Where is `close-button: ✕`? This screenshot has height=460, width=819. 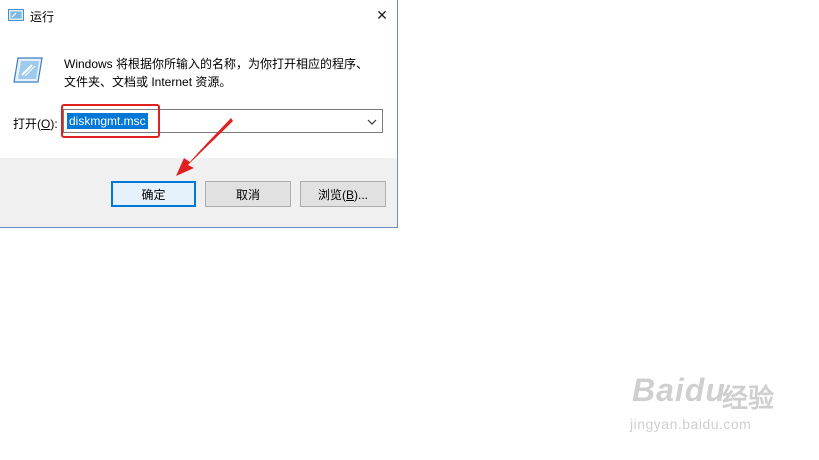 close-button: ✕ is located at coordinates (382, 15).